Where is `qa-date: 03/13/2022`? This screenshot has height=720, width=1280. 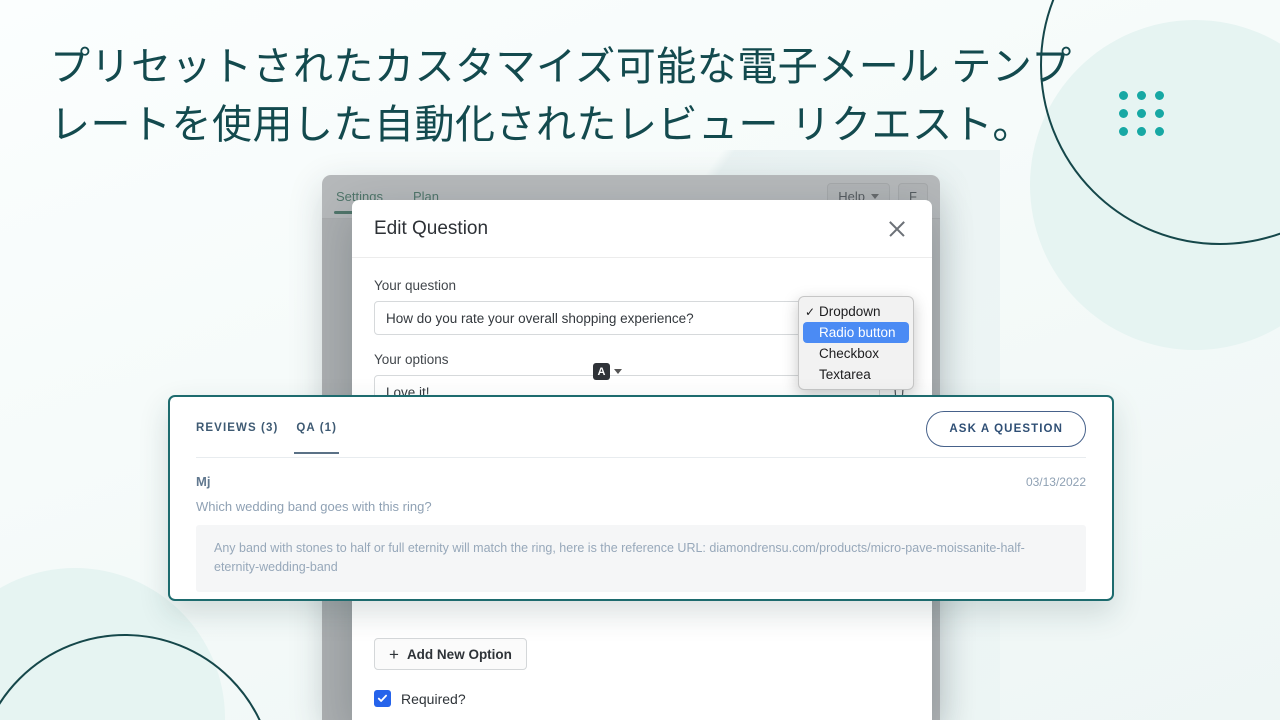
qa-date: 03/13/2022 is located at coordinates (1055, 482).